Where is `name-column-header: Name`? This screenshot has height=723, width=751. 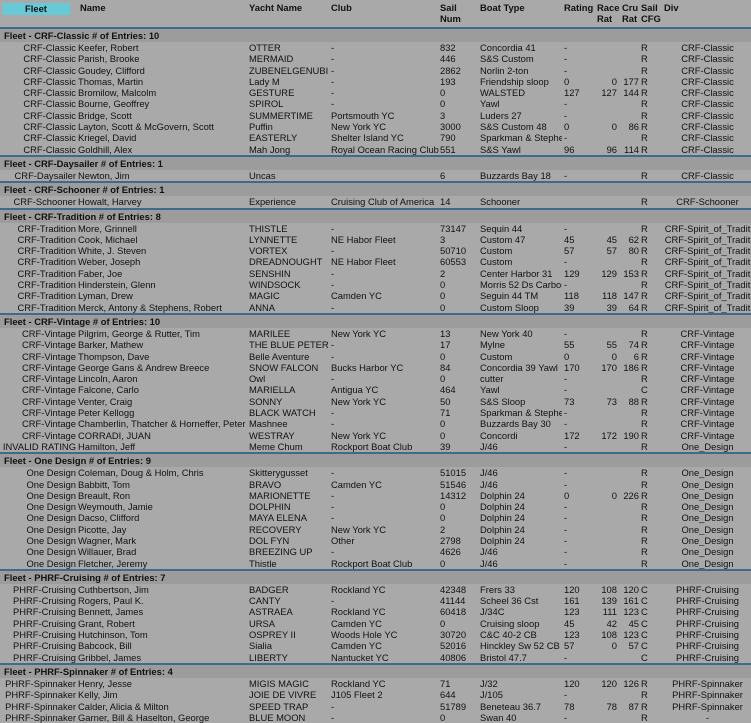 name-column-header: Name is located at coordinates (93, 8).